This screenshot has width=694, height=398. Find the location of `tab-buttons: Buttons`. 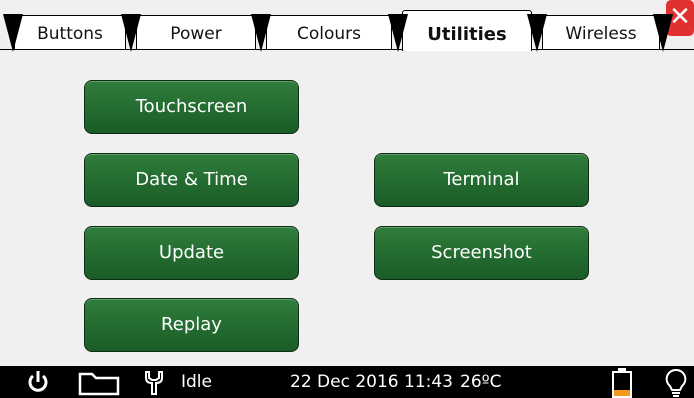

tab-buttons: Buttons is located at coordinates (70, 32).